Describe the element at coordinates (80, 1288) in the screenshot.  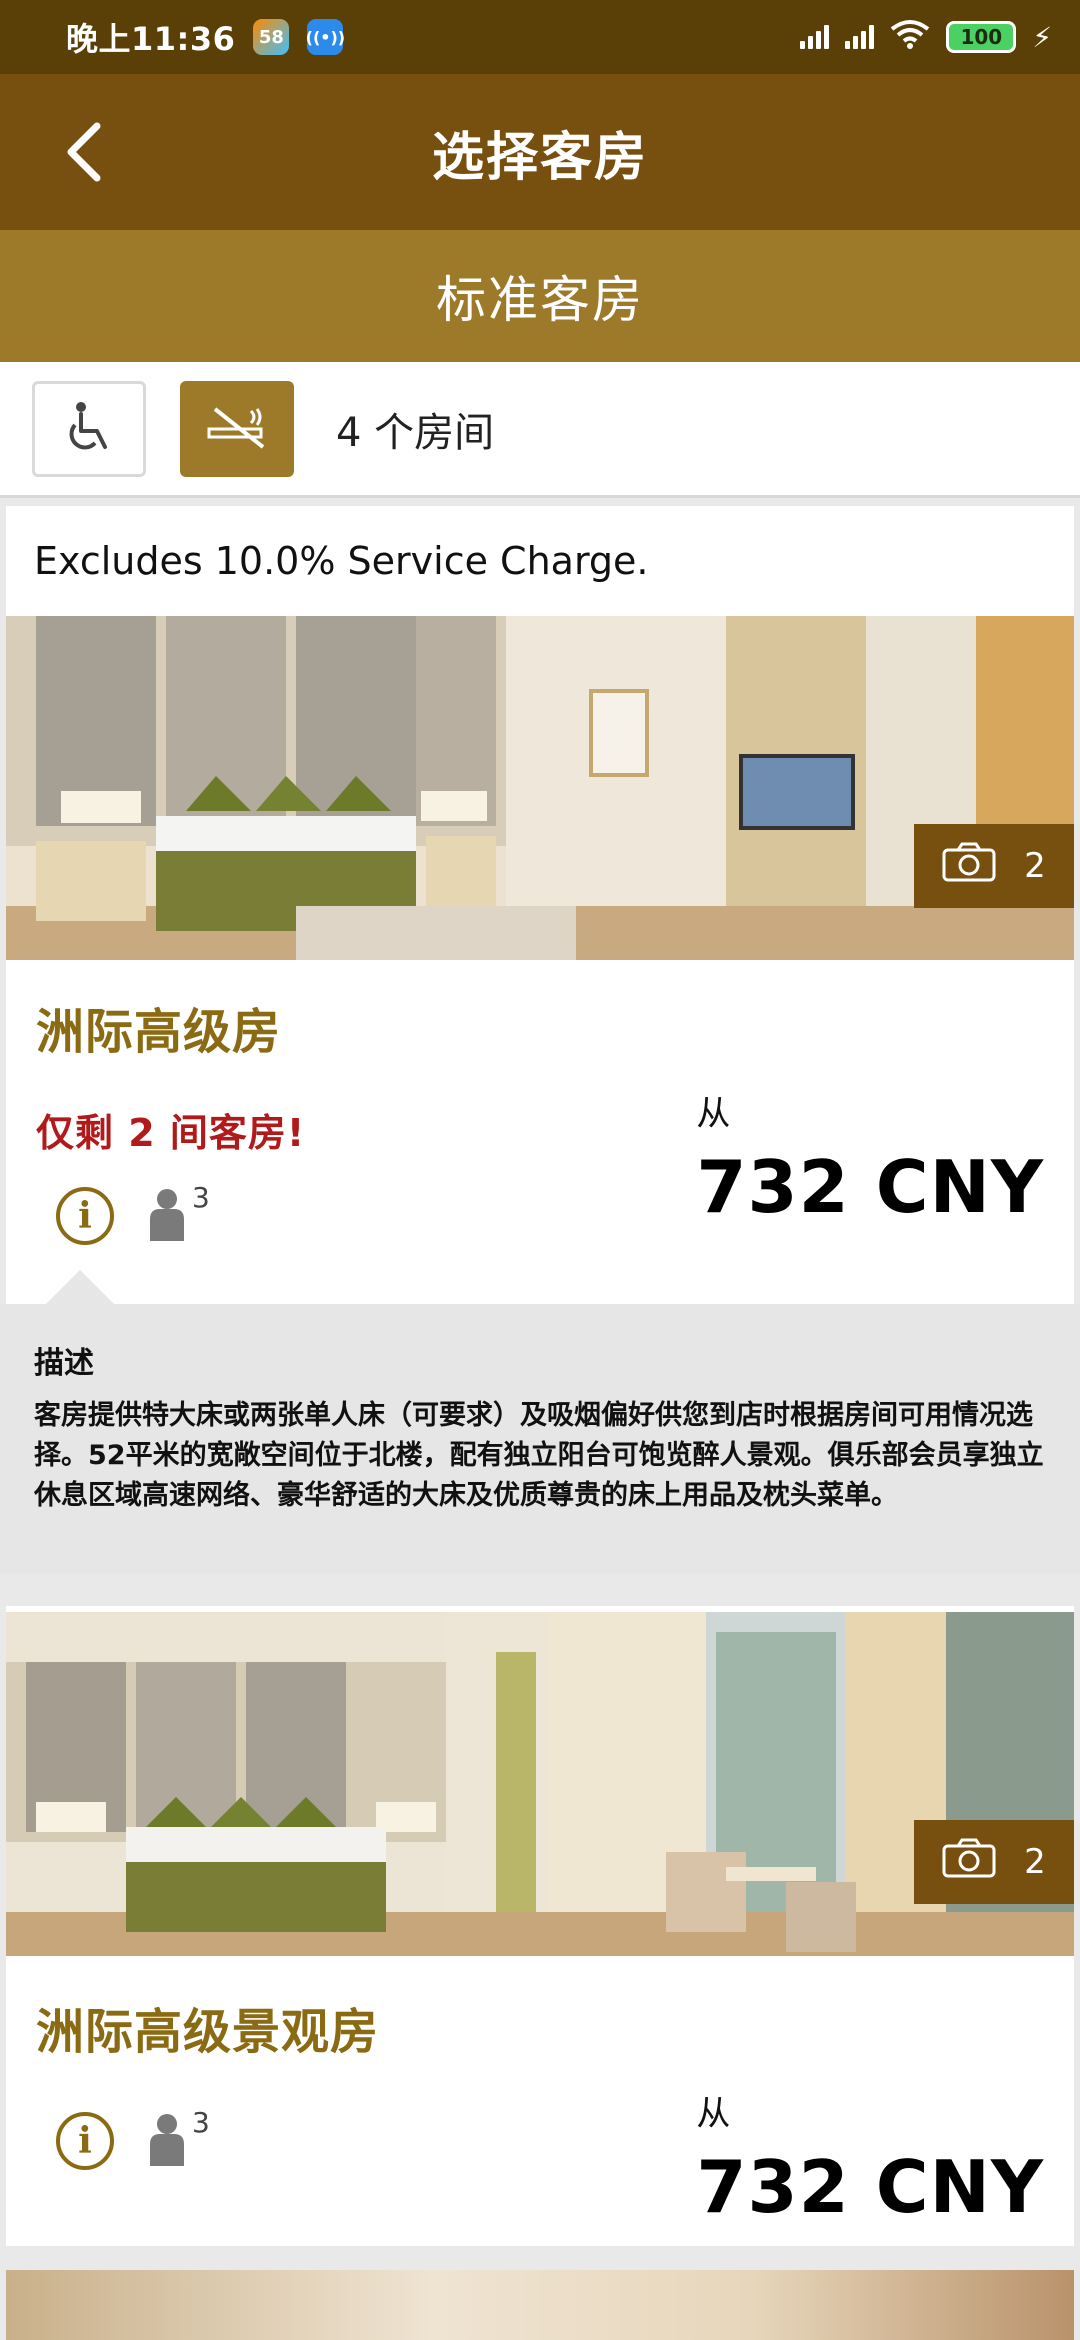
I see `description-pointer` at that location.